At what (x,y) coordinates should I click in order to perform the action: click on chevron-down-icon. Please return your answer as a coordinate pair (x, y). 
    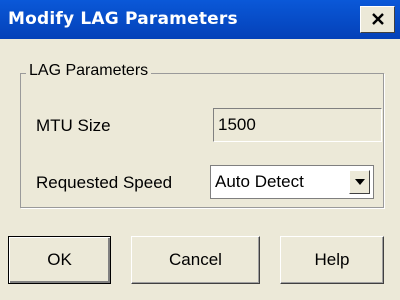
    Looking at the image, I should click on (359, 182).